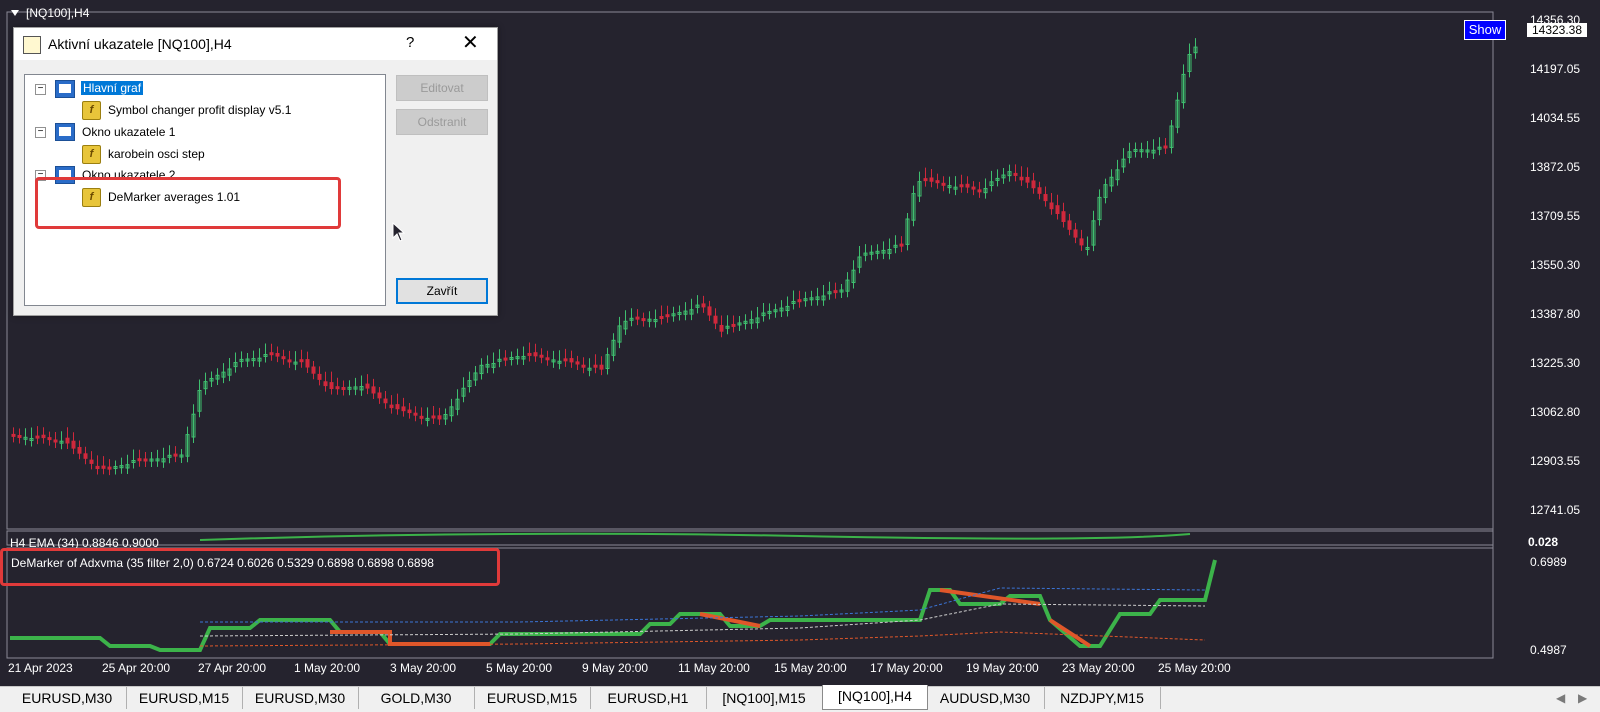  I want to click on chart-tab: [NQ100],M15, so click(764, 698).